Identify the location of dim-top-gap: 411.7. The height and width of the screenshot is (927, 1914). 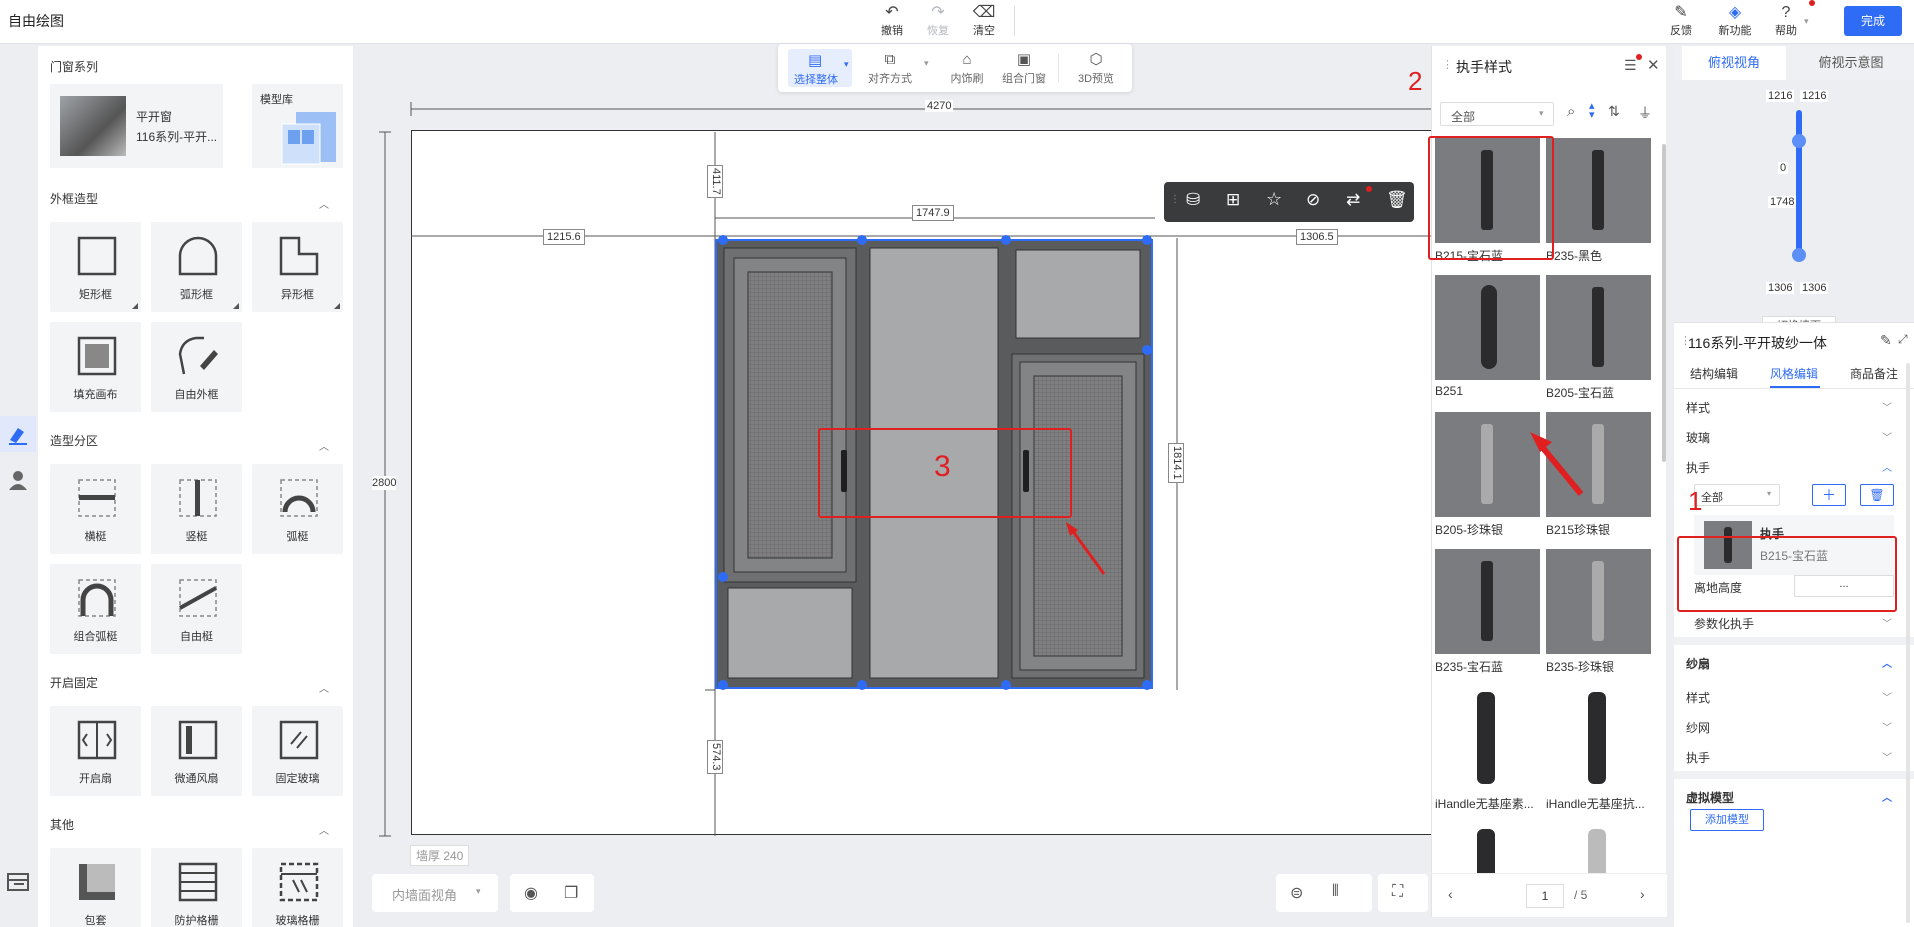
(715, 181).